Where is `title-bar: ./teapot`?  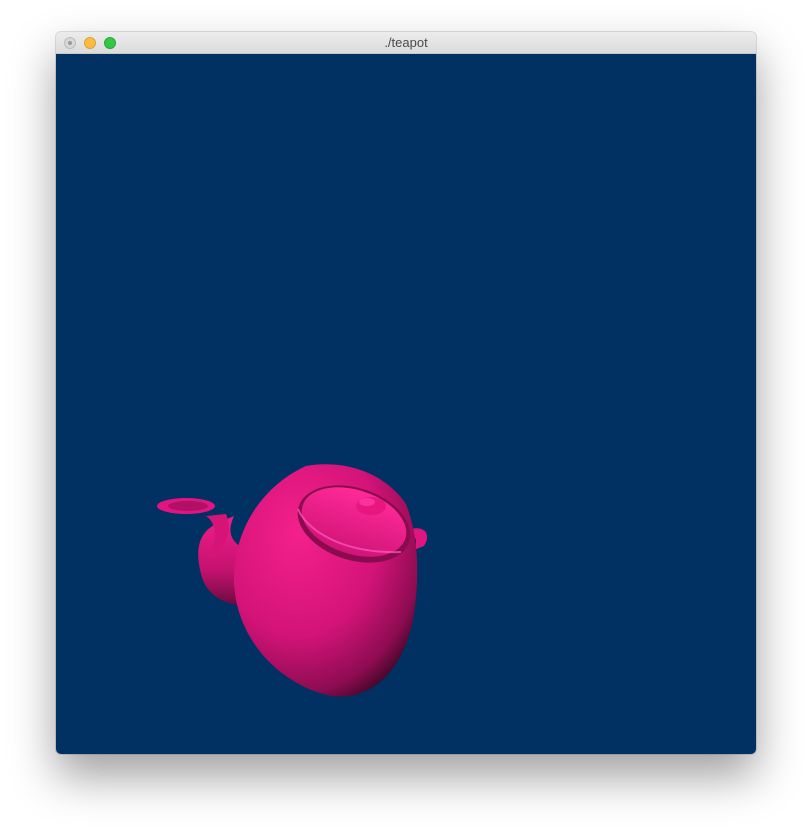 title-bar: ./teapot is located at coordinates (406, 43).